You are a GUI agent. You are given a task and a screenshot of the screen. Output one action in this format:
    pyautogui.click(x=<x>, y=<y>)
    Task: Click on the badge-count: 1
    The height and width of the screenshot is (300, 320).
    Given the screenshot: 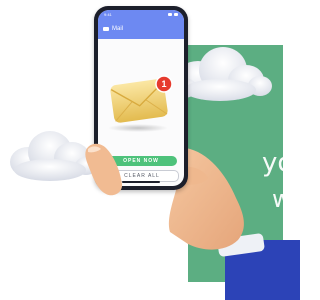 What is the action you would take?
    pyautogui.click(x=163, y=84)
    